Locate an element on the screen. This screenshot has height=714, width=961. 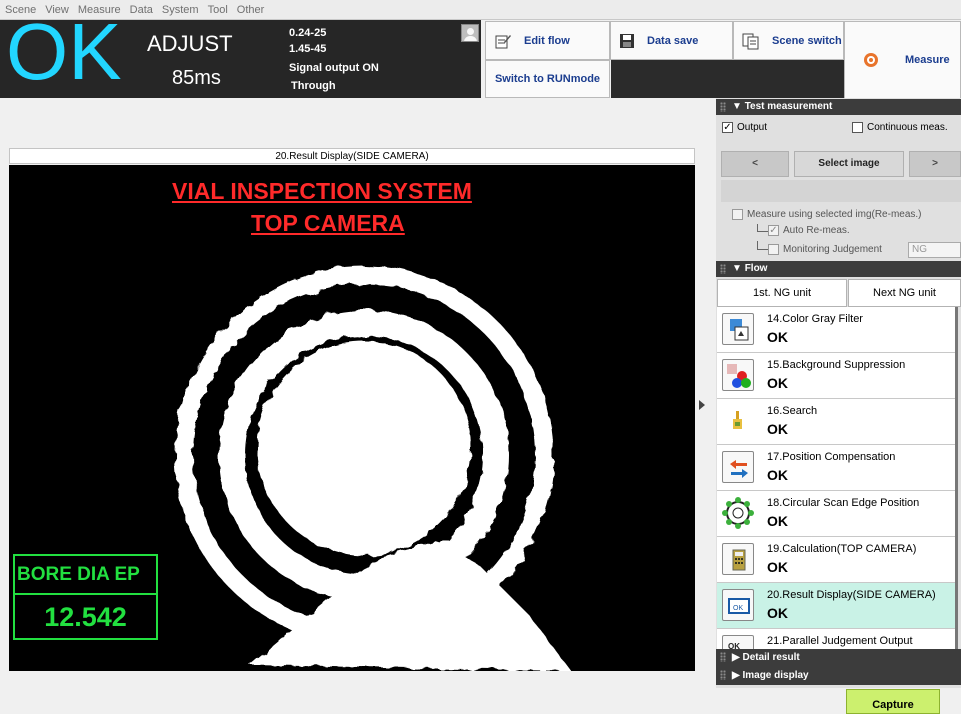
auto-remeasure-checkbox: ✓ Auto Re-meas. is located at coordinates (809, 230).